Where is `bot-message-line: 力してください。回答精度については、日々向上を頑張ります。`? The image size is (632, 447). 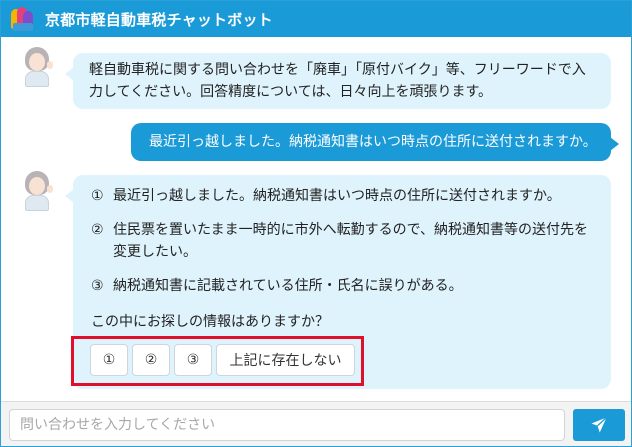 bot-message-line: 力してください。回答精度については、日々向上を頑張ります。 is located at coordinates (291, 92).